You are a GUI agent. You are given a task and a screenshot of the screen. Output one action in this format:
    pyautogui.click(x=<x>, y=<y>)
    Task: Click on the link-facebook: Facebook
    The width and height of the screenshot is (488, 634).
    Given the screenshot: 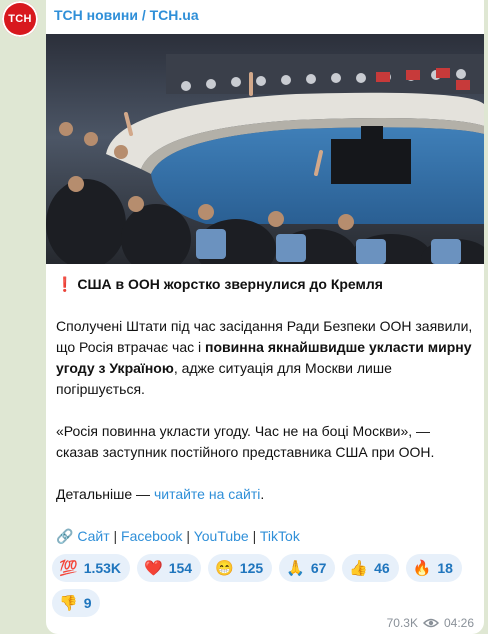 What is the action you would take?
    pyautogui.click(x=151, y=536)
    